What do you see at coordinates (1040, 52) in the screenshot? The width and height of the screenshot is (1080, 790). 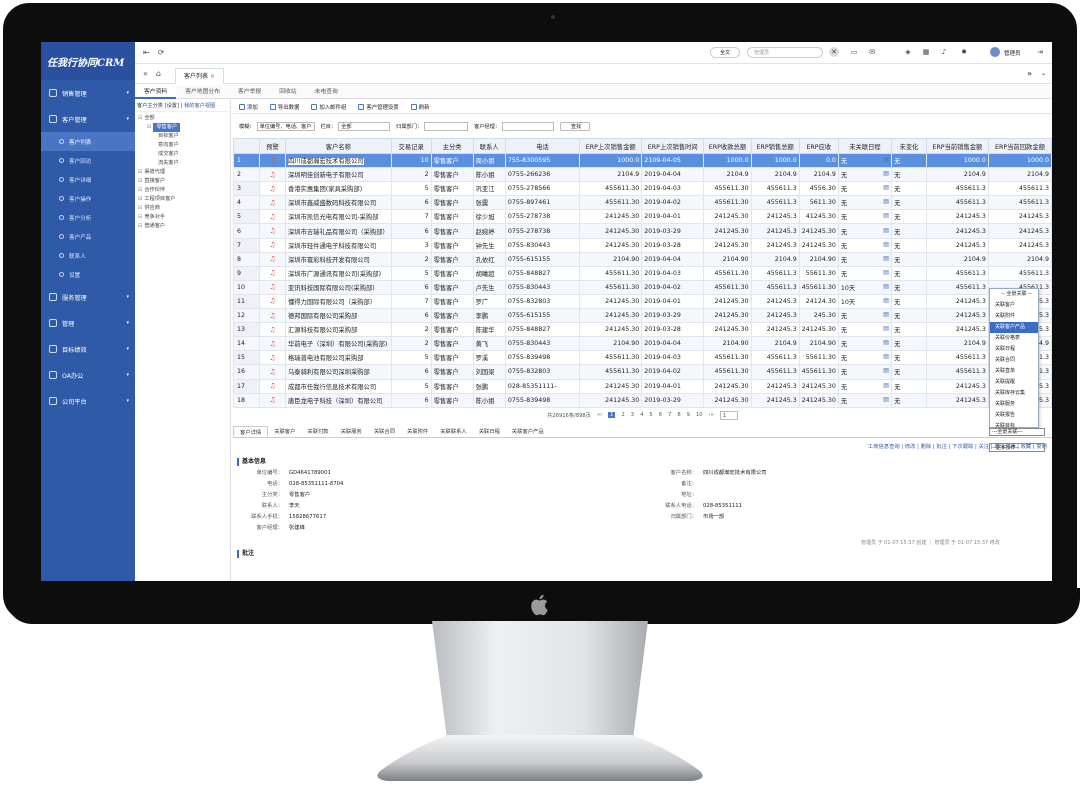 I see `logout-icon: ⇥` at bounding box center [1040, 52].